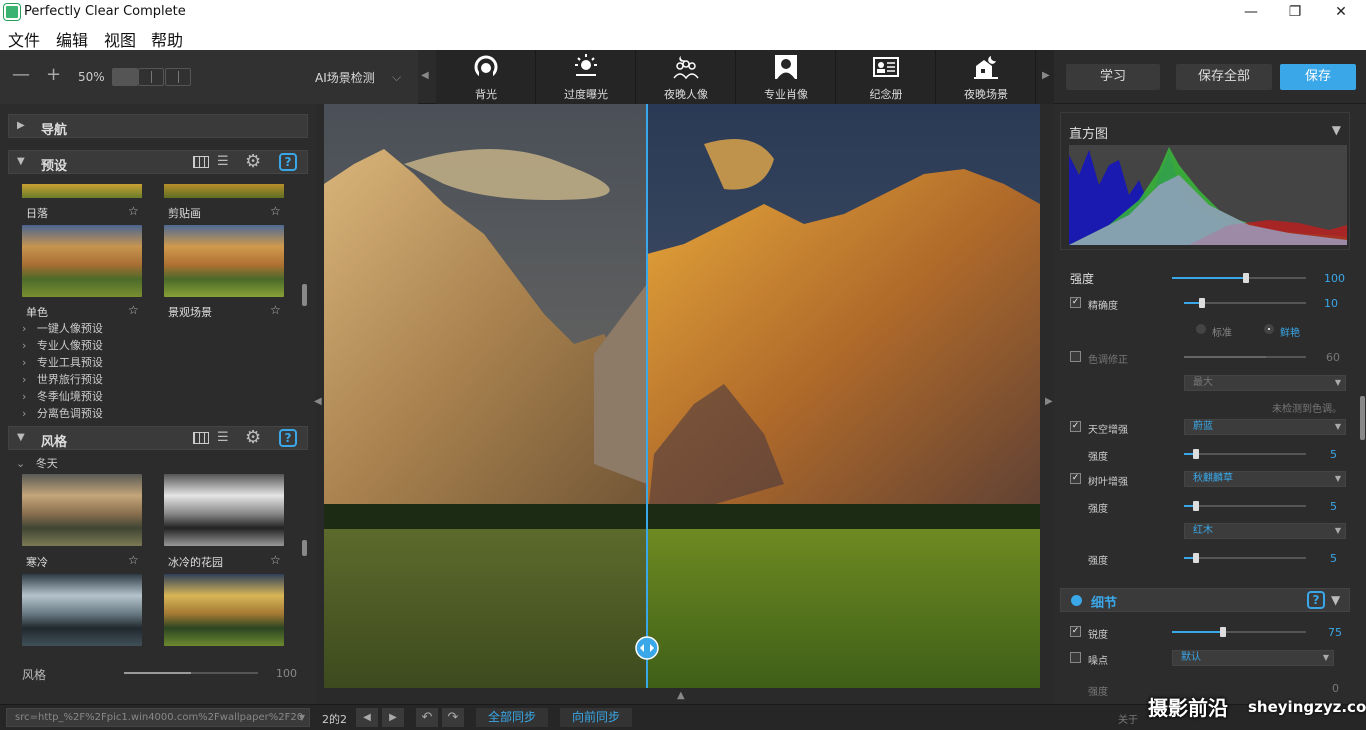 Image resolution: width=1366 pixels, height=730 pixels. I want to click on zoom-out-button: —, so click(21, 74).